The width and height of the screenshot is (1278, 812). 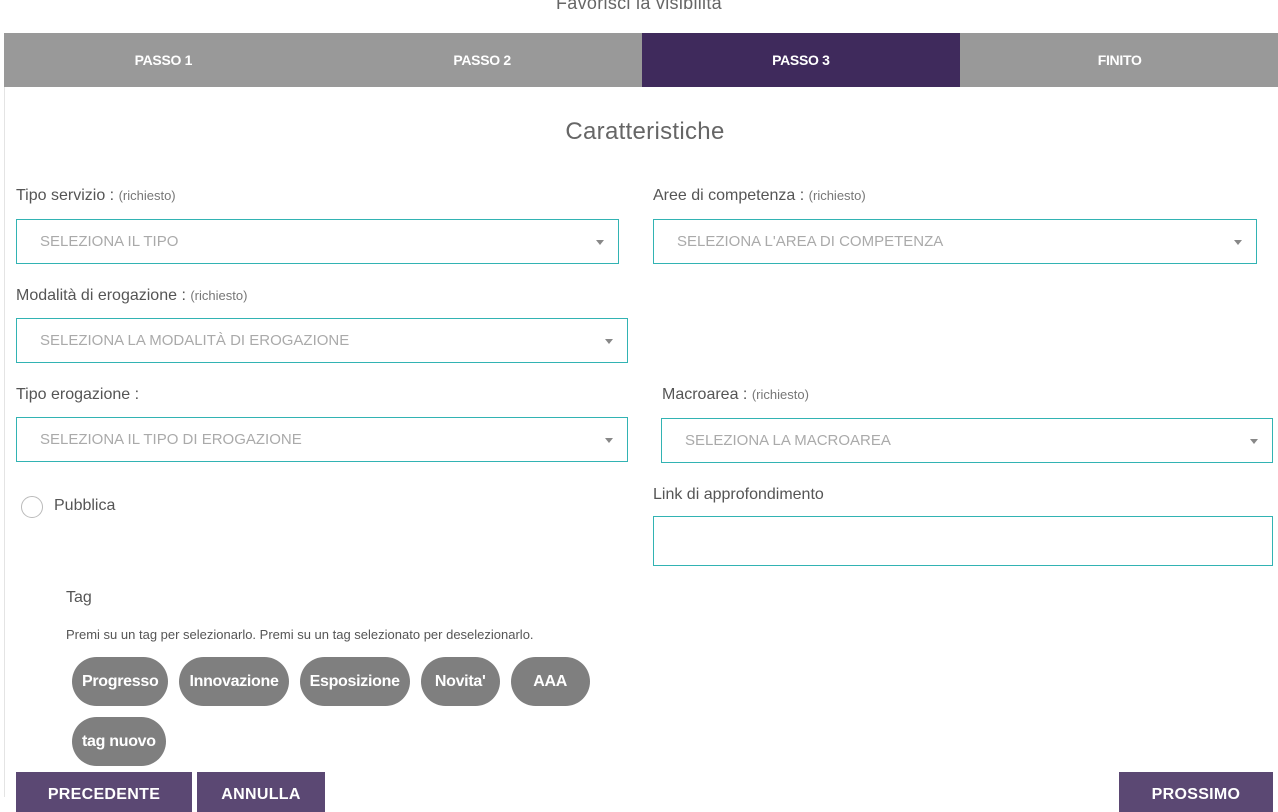 I want to click on next-button: PROSSIMO, so click(x=1196, y=792).